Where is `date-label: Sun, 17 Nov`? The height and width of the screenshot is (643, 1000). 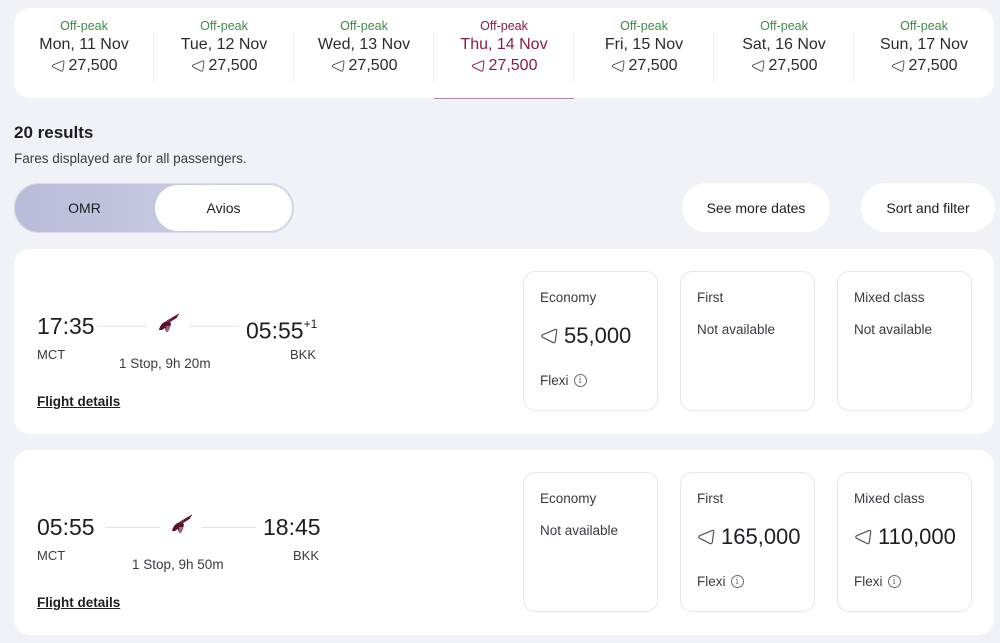
date-label: Sun, 17 Nov is located at coordinates (924, 44).